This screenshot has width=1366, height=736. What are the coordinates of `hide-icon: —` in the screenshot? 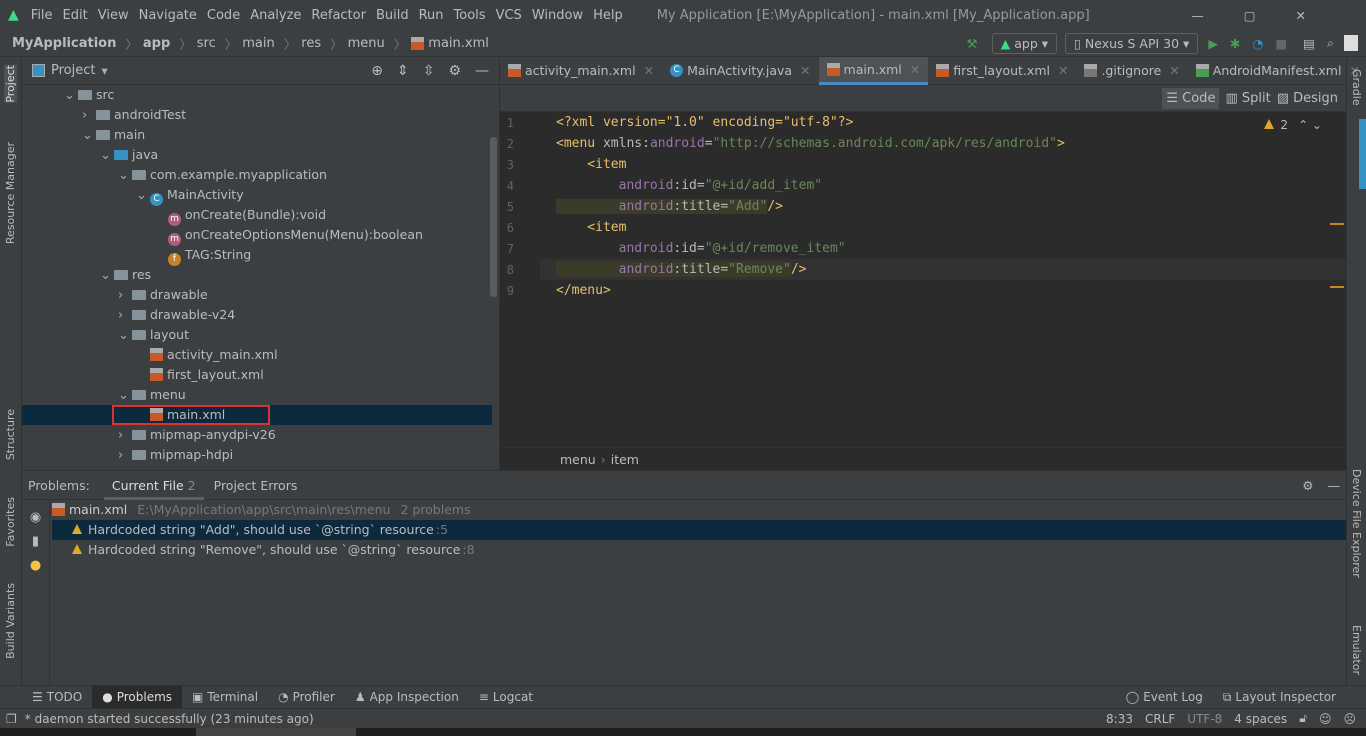 It's located at (1334, 485).